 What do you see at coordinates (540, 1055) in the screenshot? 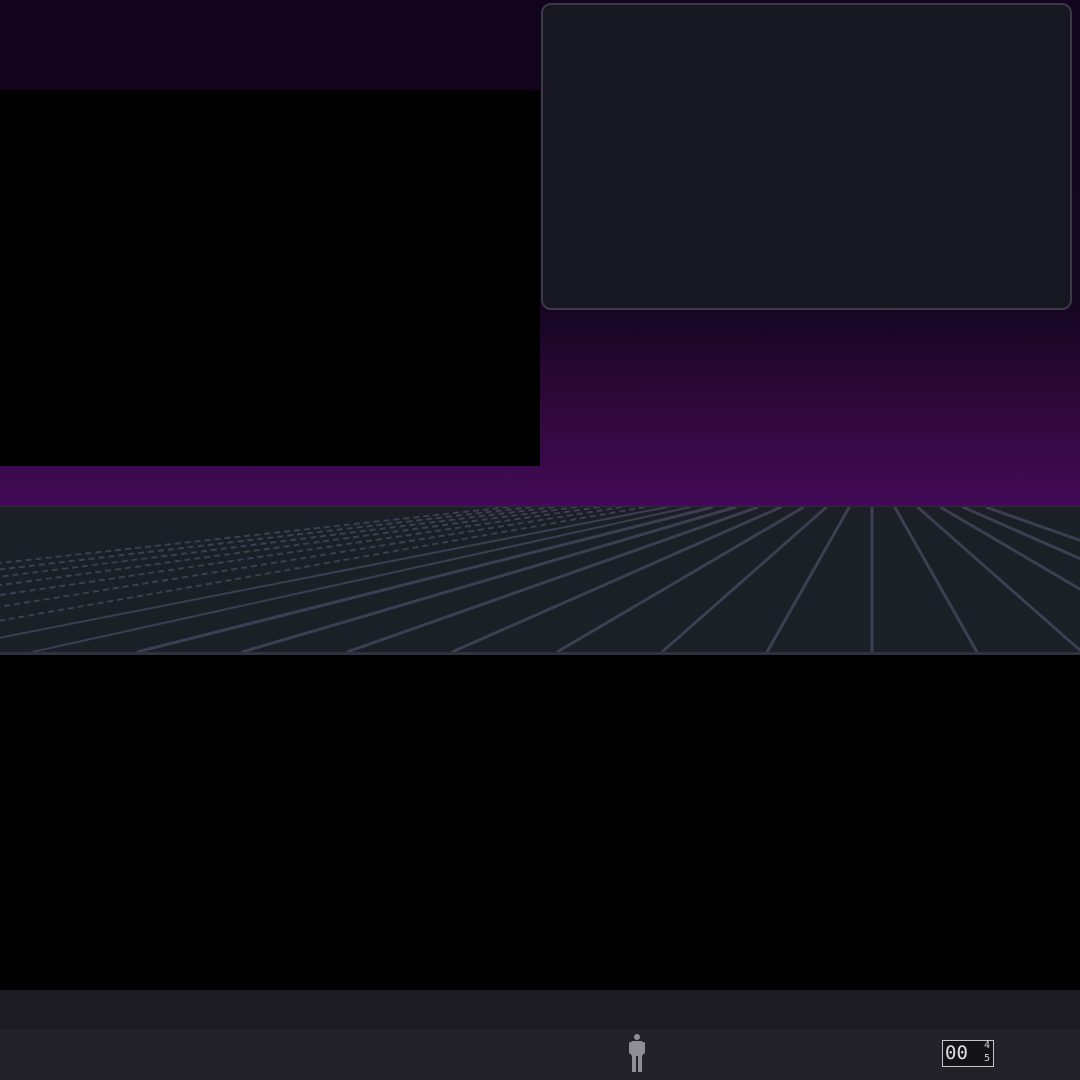
I see `bottom-toolbar` at bounding box center [540, 1055].